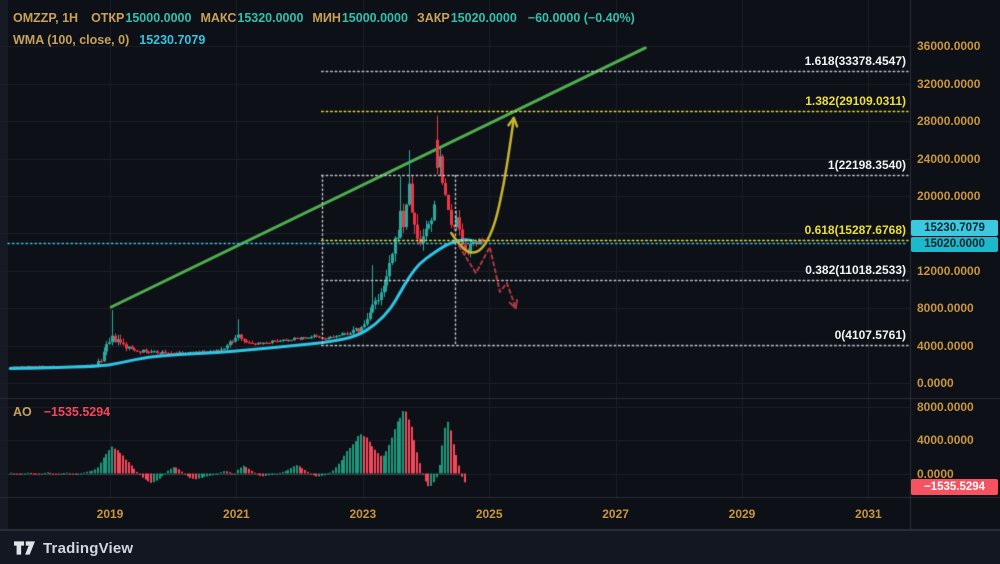 Image resolution: width=1000 pixels, height=564 pixels. Describe the element at coordinates (954, 244) in the screenshot. I see `last-price-badge: 15020.0000` at that location.